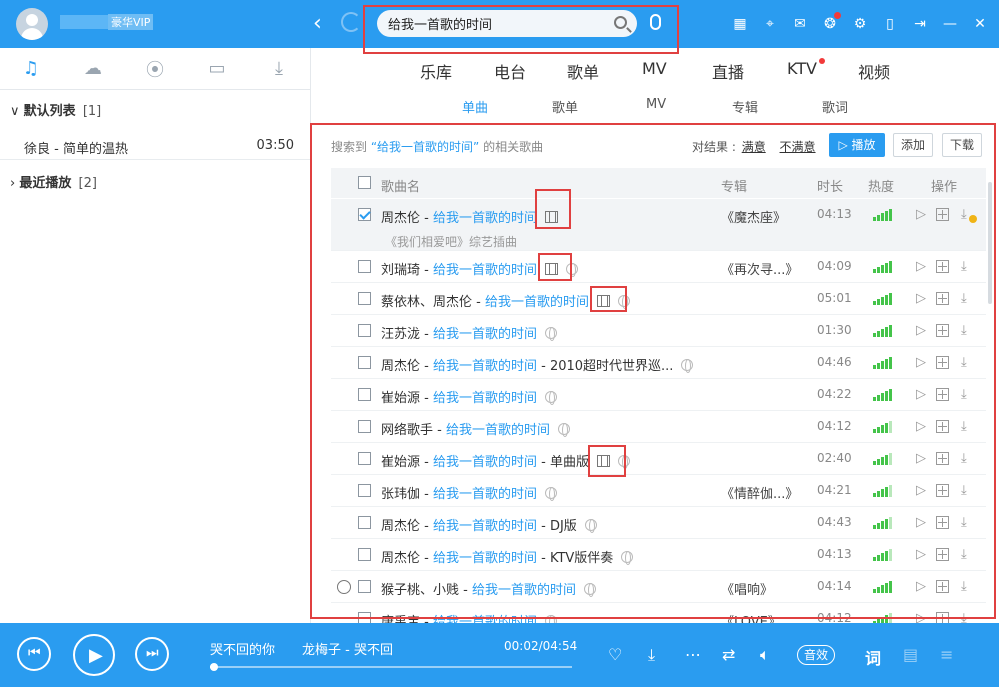  I want to click on play-button: ▶, so click(94, 655).